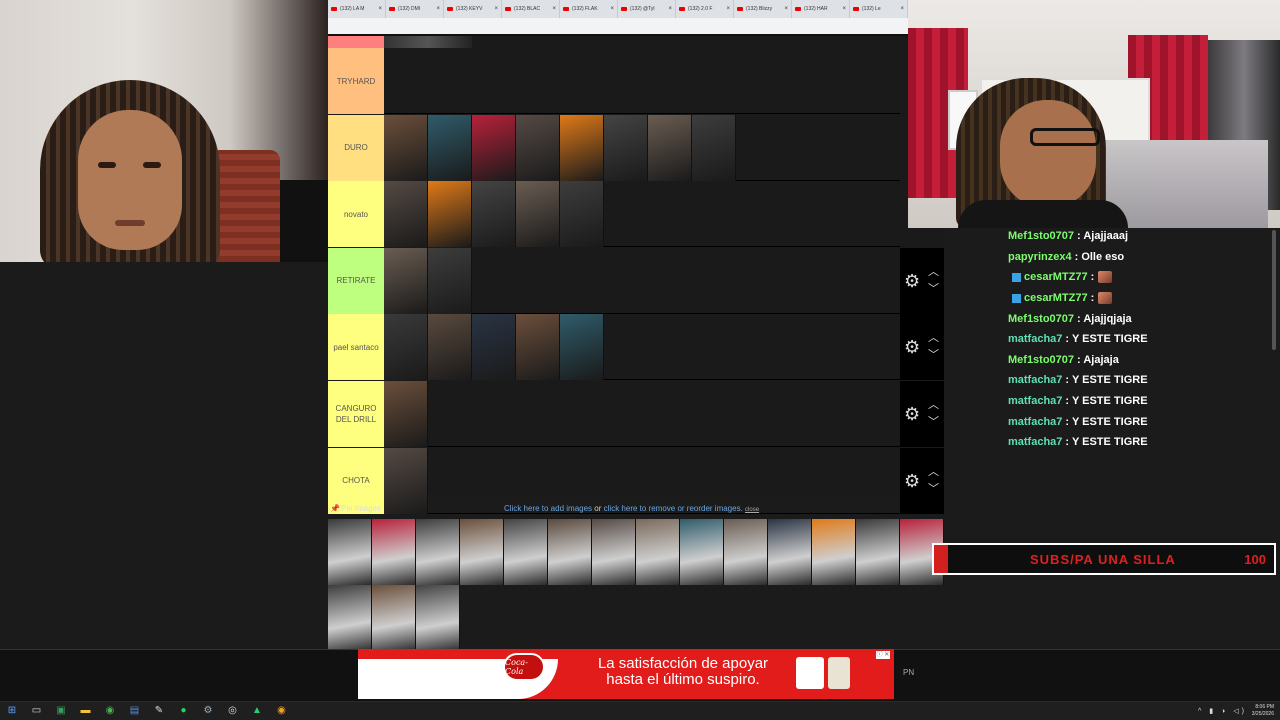 The width and height of the screenshot is (1280, 720). I want to click on browser-tab: (132) @Tyl ×, so click(647, 9).